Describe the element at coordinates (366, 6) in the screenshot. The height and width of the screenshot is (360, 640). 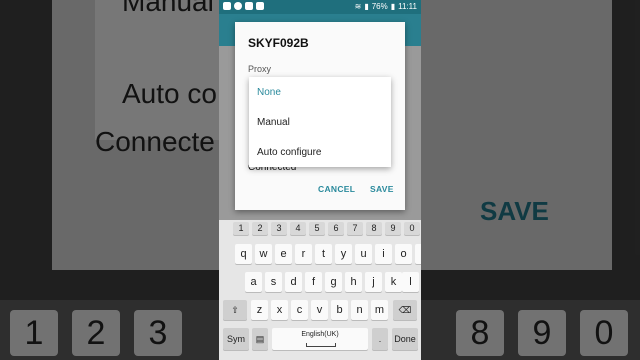
I see `signal-icon: ▮` at that location.